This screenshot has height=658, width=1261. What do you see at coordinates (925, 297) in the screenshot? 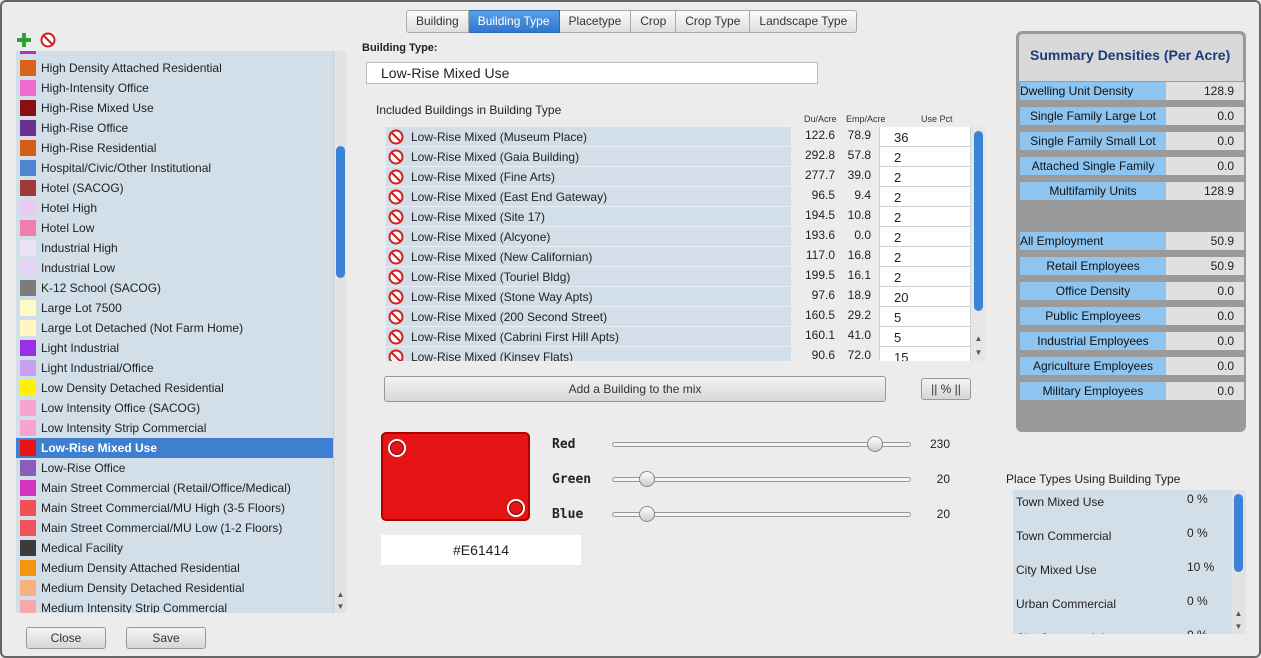
I see `use-pct-input: 20` at bounding box center [925, 297].